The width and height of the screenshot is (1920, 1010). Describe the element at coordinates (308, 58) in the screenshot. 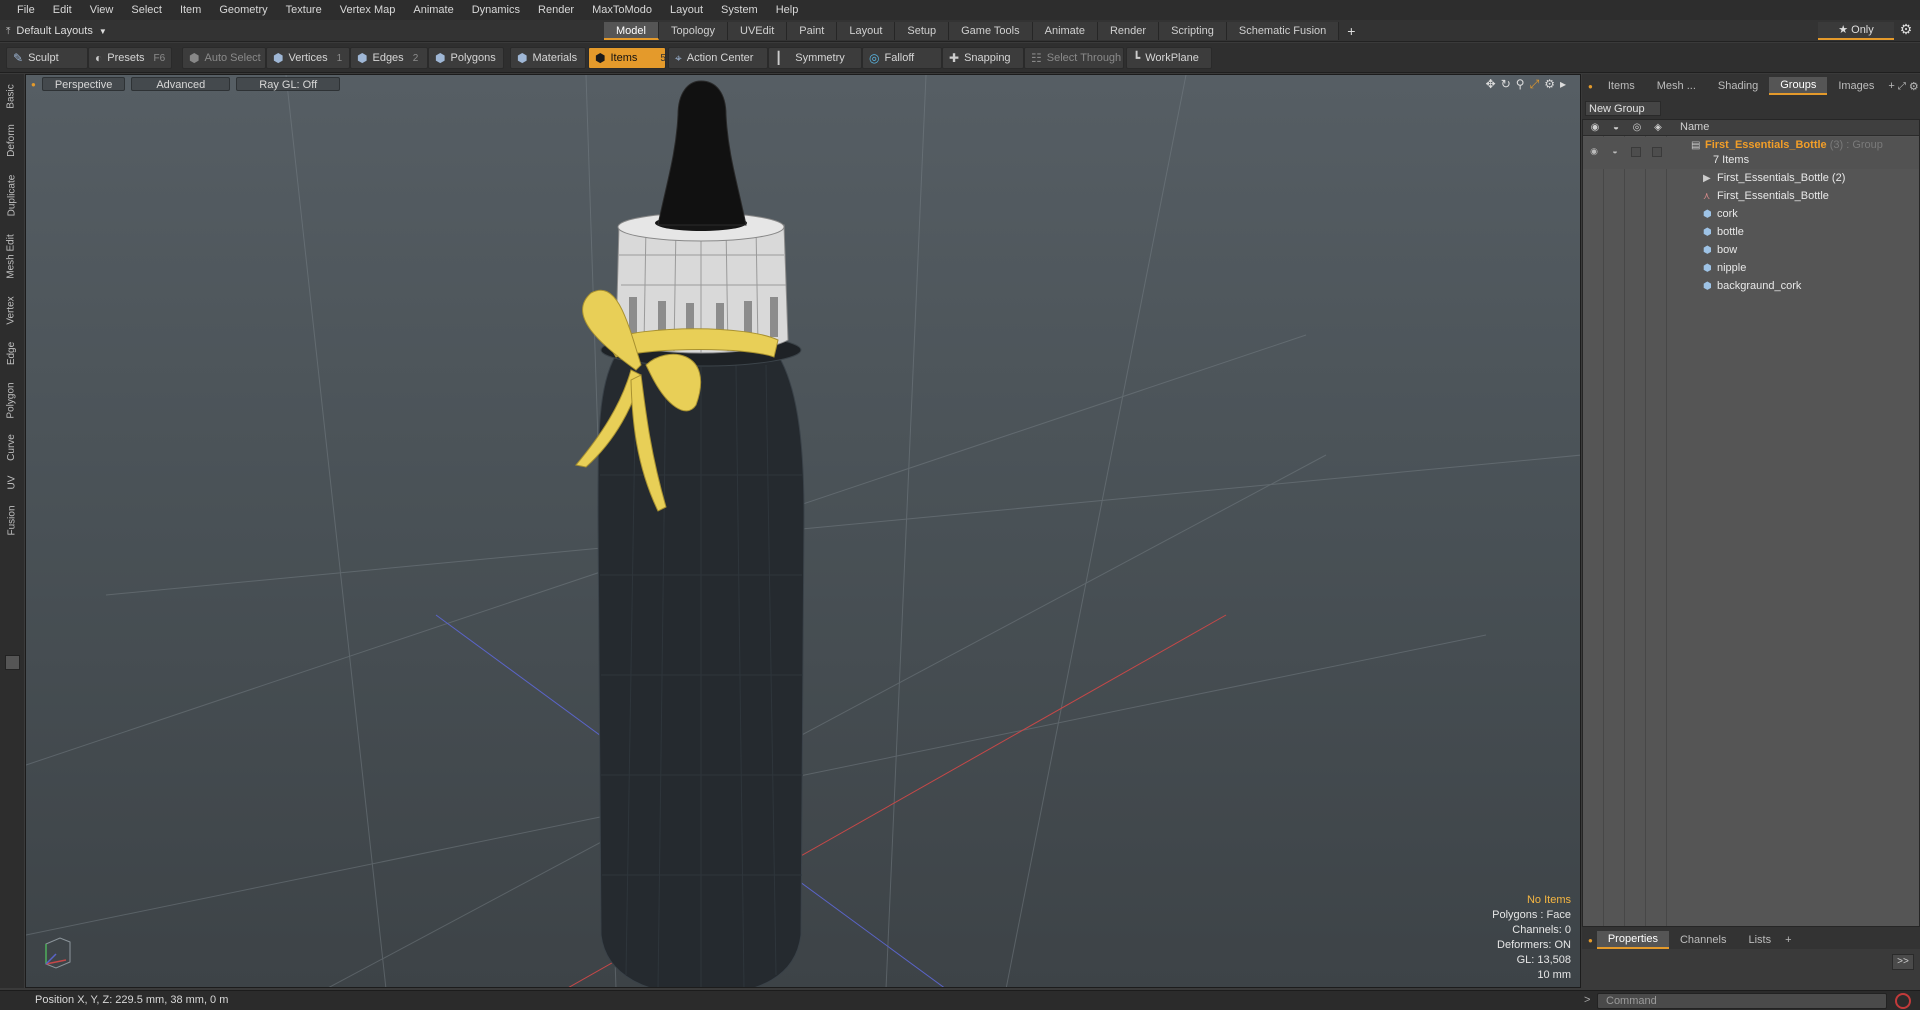

I see `vertices-button: ⬢ Vertices 1` at that location.